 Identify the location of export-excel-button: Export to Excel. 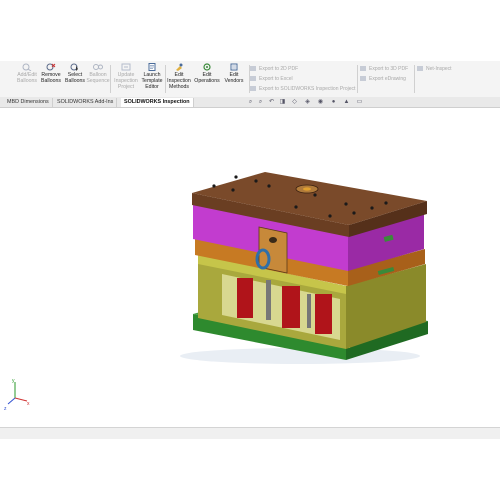
(271, 79).